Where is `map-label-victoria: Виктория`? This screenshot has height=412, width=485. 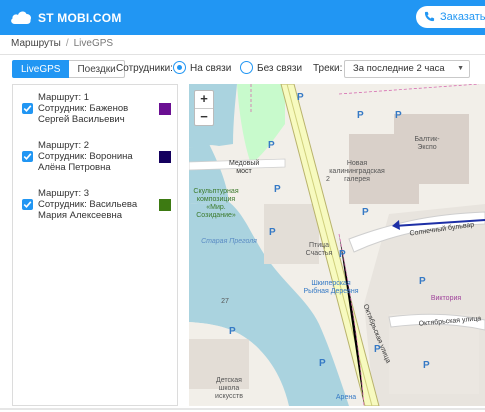 map-label-victoria: Виктория is located at coordinates (446, 298).